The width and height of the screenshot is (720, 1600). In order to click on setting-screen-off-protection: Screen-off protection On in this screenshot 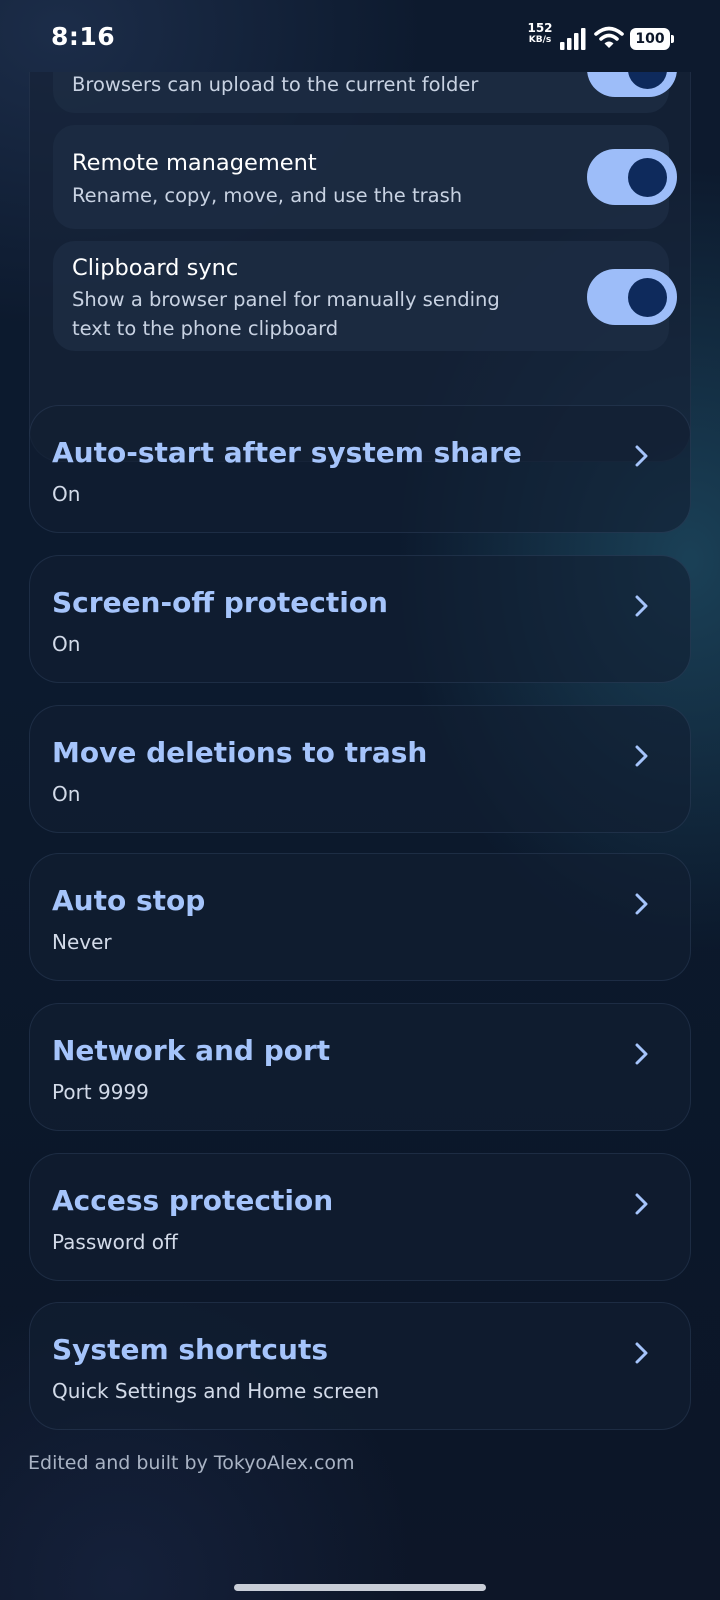, I will do `click(360, 619)`.